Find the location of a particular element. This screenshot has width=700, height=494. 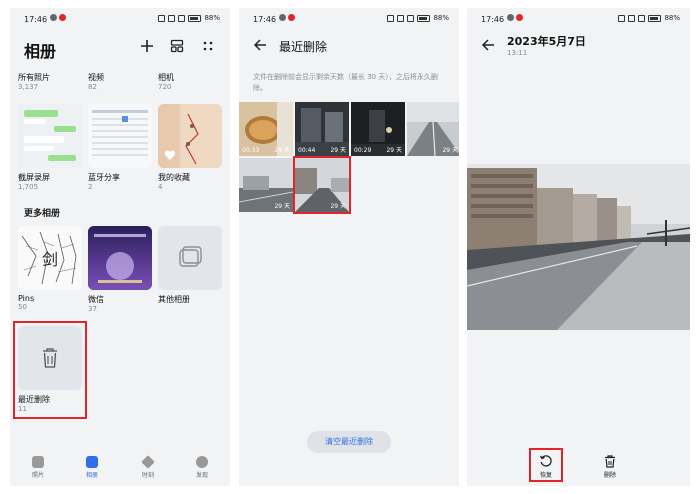

highlight-restore is located at coordinates (546, 465).